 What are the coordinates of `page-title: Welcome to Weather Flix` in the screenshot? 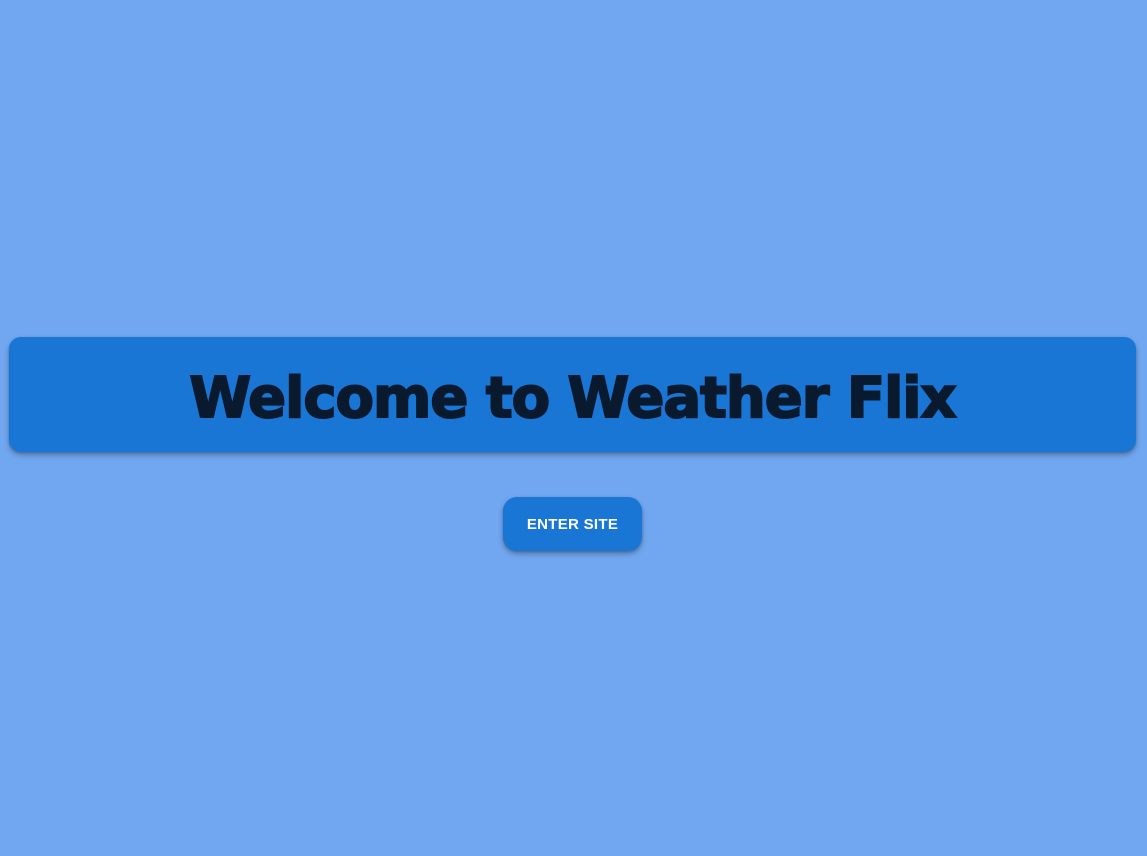 It's located at (572, 398).